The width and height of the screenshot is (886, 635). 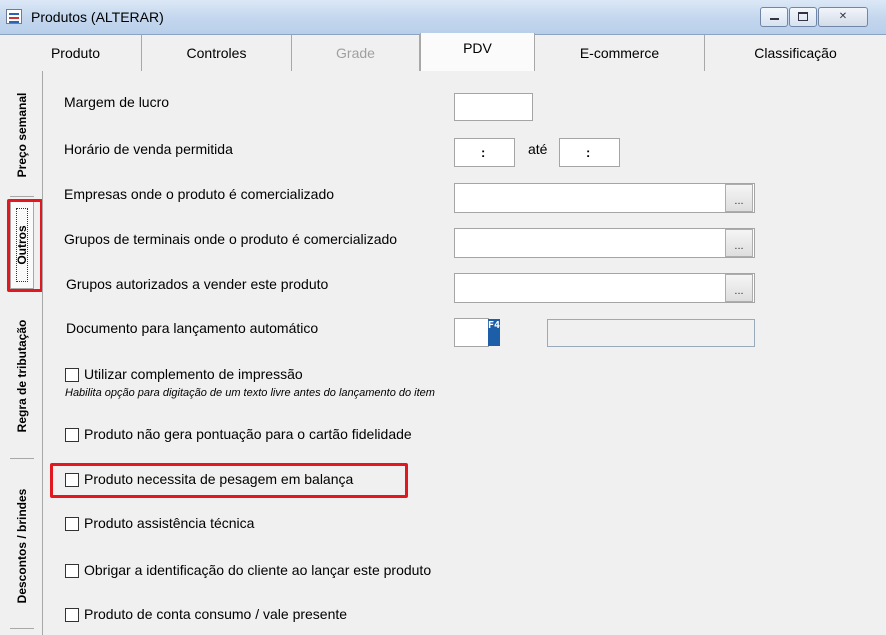 I want to click on empresas-label: Empresas onde o produto é comercializado, so click(x=199, y=194).